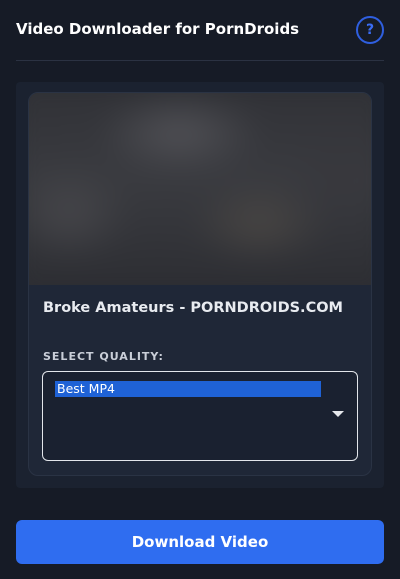 This screenshot has height=579, width=400. What do you see at coordinates (338, 414) in the screenshot?
I see `chevron-down-icon` at bounding box center [338, 414].